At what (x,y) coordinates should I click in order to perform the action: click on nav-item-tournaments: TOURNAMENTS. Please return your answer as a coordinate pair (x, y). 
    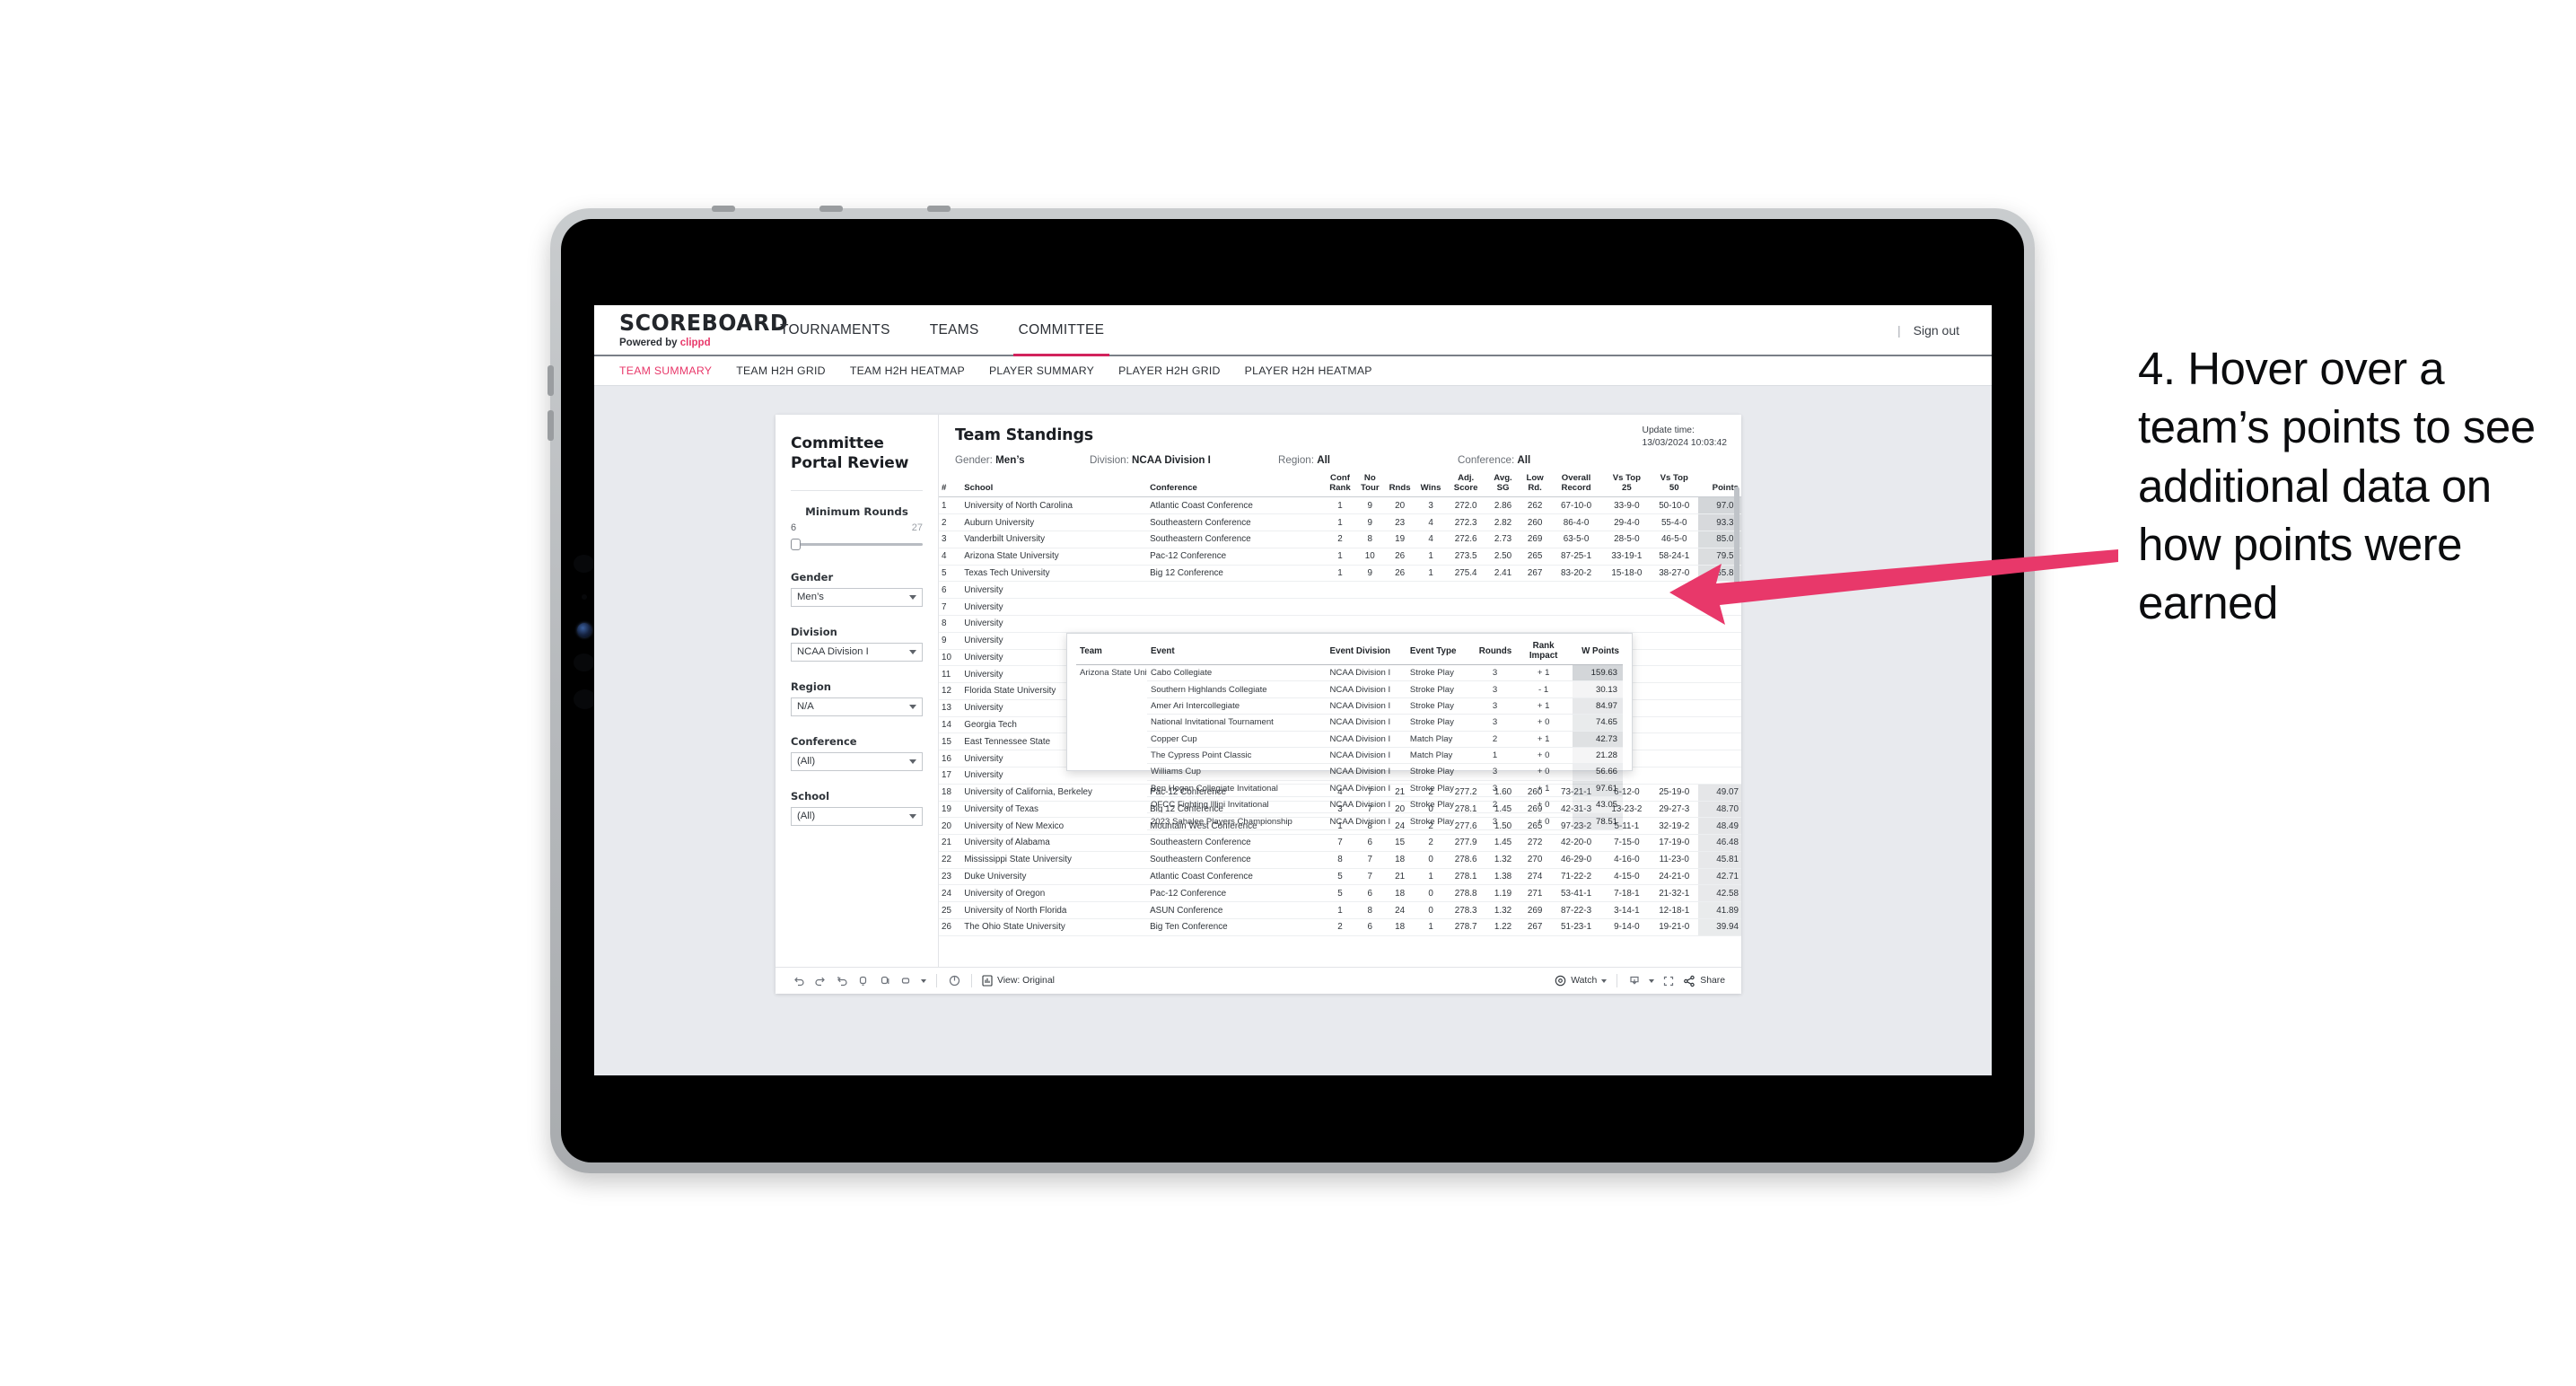
    Looking at the image, I should click on (835, 330).